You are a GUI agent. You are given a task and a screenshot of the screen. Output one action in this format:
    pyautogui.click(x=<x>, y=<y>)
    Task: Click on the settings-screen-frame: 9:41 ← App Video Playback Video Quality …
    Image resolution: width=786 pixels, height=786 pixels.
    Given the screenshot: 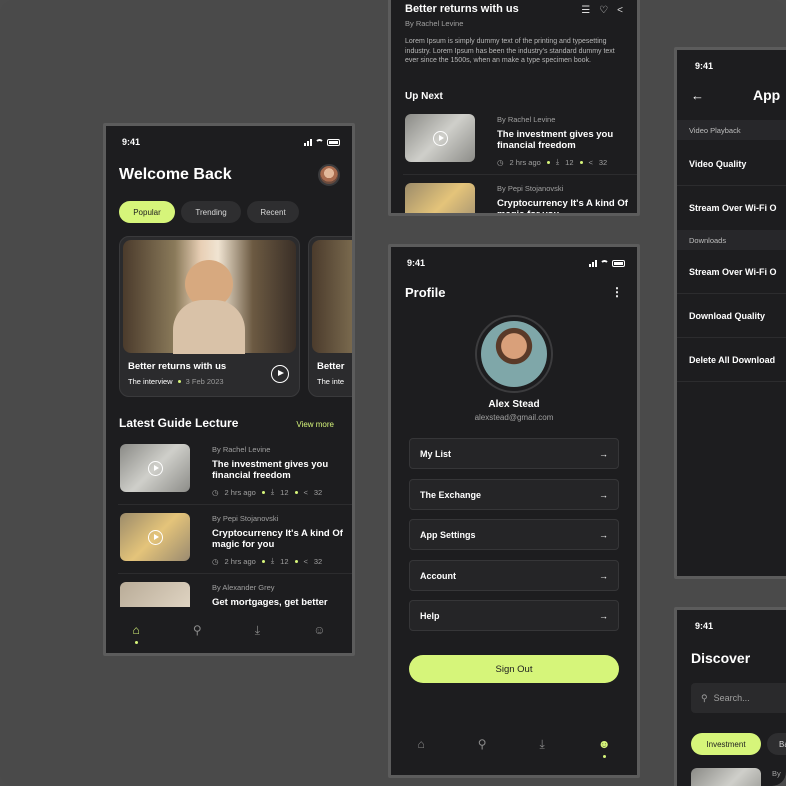 What is the action you would take?
    pyautogui.click(x=730, y=313)
    